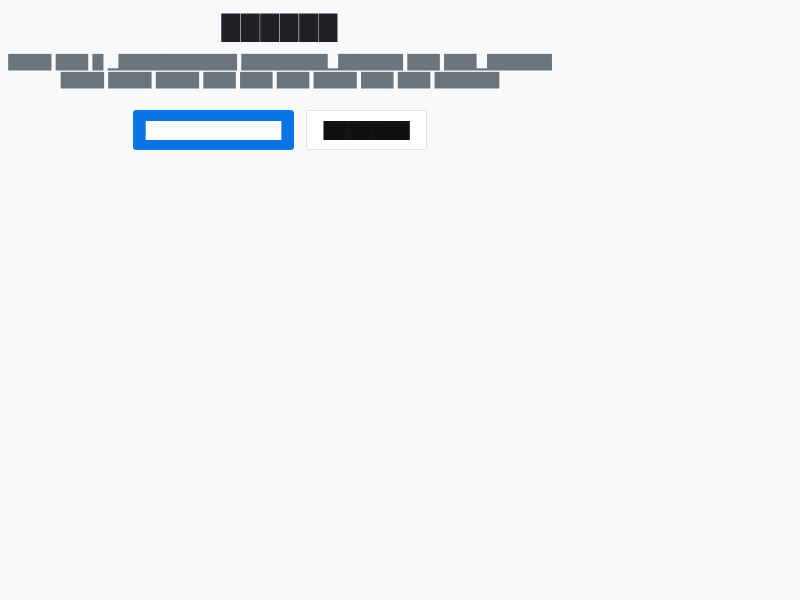 The image size is (800, 600). Describe the element at coordinates (213, 130) in the screenshot. I see `primary-button: ███████████` at that location.